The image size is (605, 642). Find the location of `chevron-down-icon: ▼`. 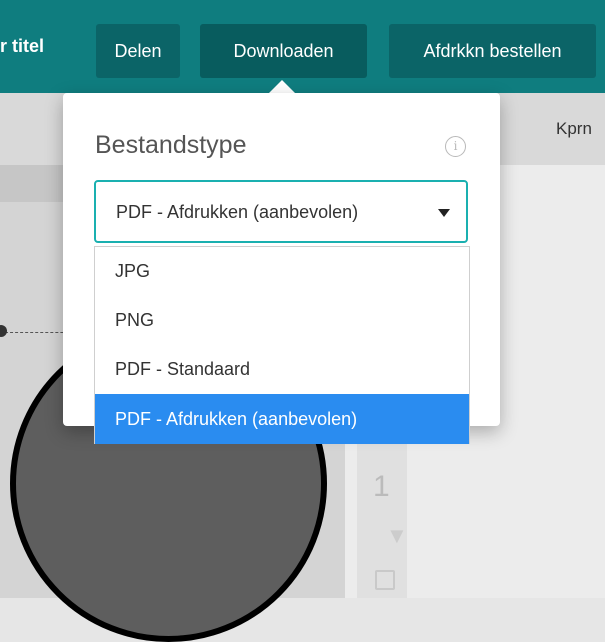

chevron-down-icon: ▼ is located at coordinates (397, 536).